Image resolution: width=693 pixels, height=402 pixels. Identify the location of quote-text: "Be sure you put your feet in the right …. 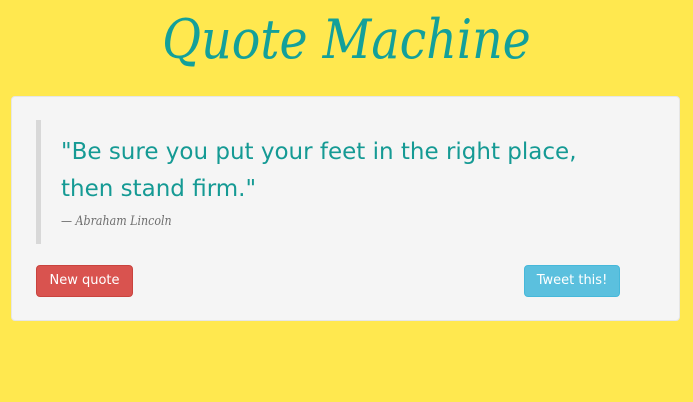
(319, 170).